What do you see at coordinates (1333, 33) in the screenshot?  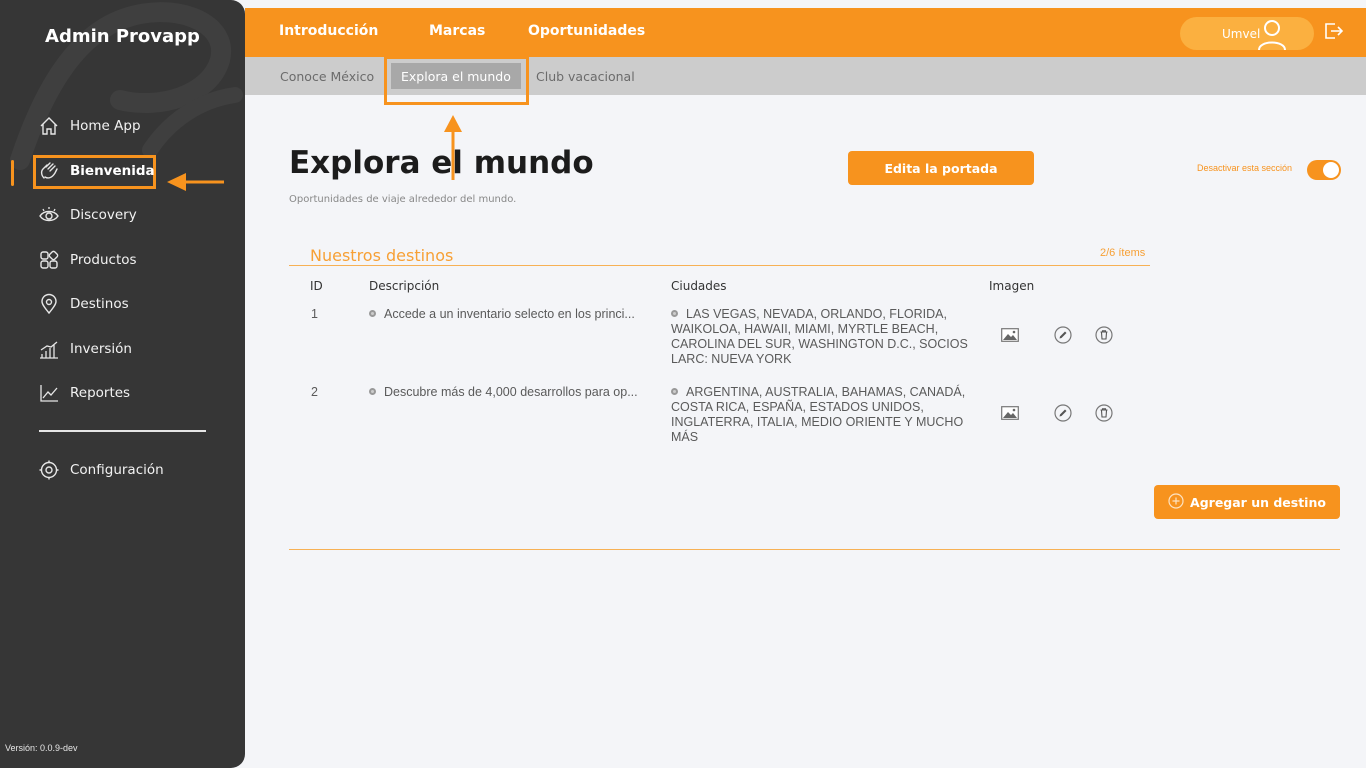 I see `logout-icon` at bounding box center [1333, 33].